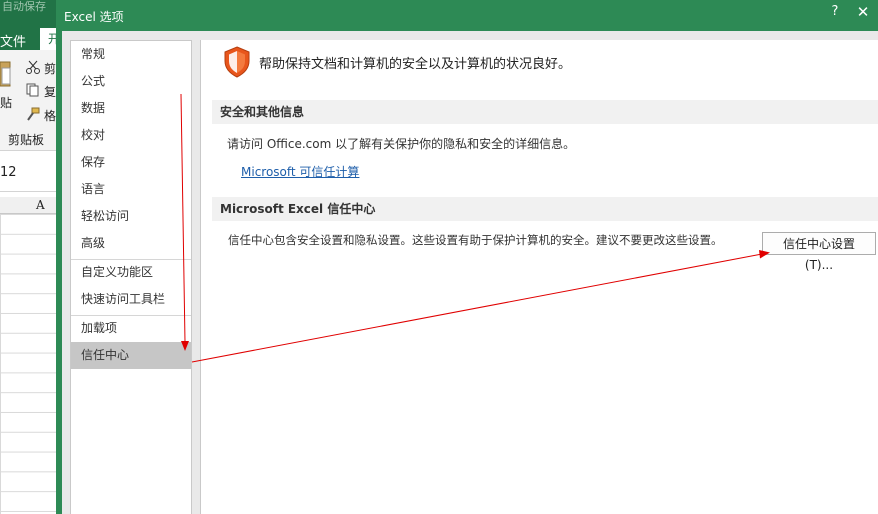 The image size is (878, 514). Describe the element at coordinates (29, 171) in the screenshot. I see `font-size-box: 12` at that location.